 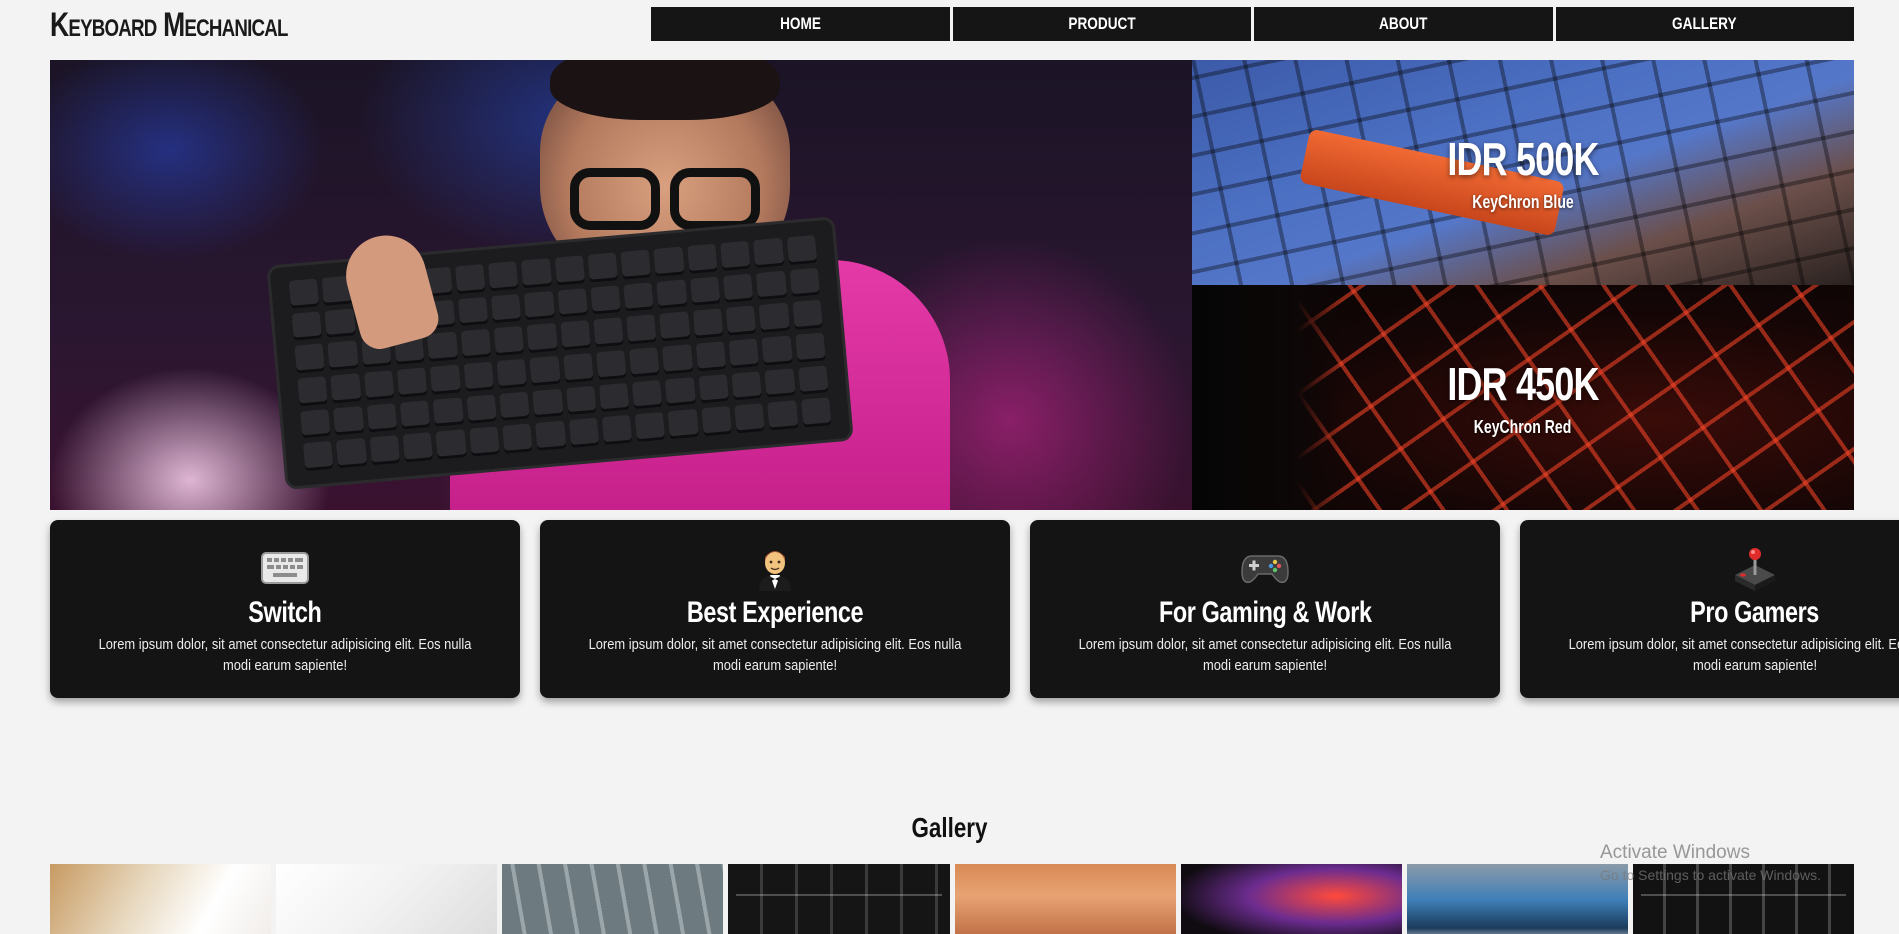 I want to click on offer-red-shade, so click(x=1267, y=397).